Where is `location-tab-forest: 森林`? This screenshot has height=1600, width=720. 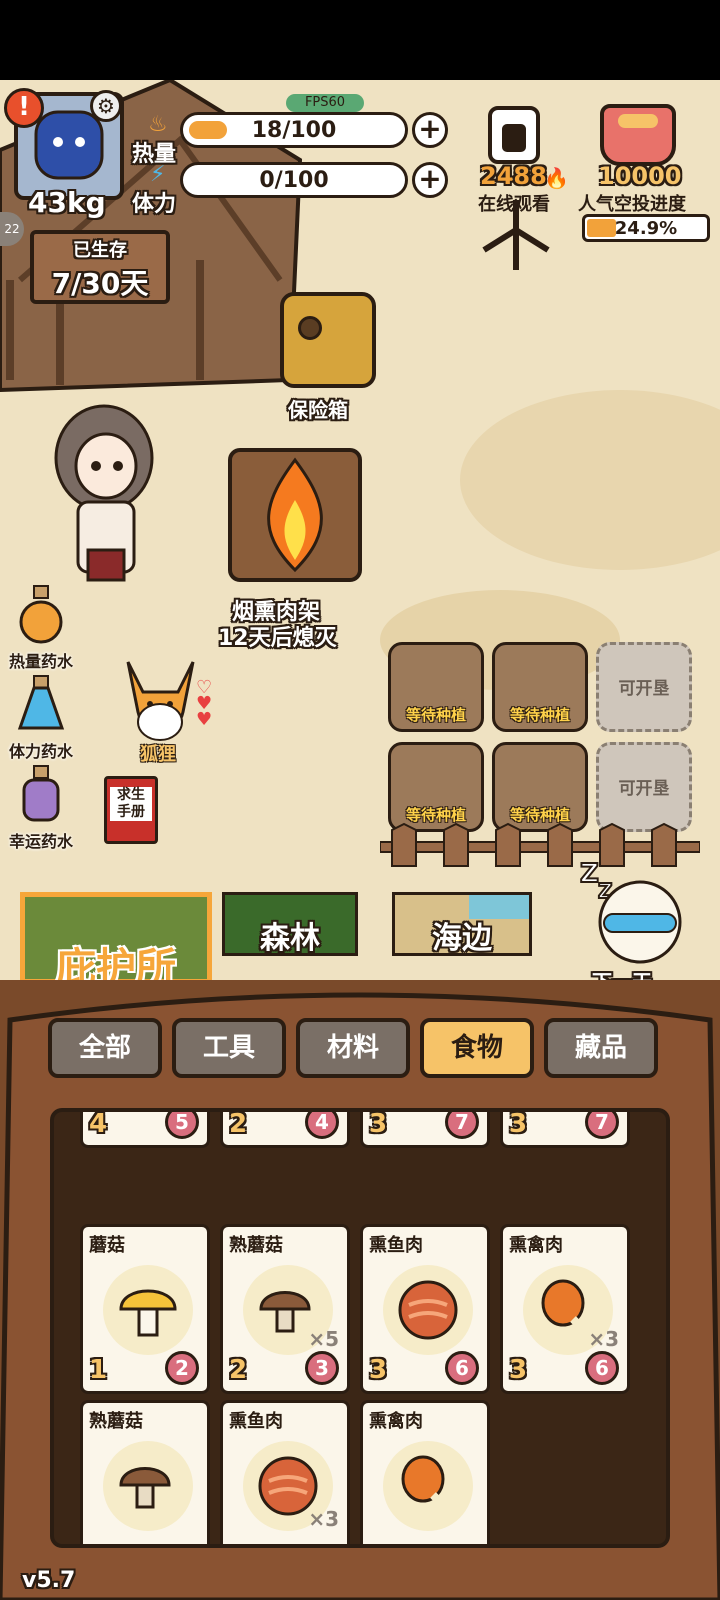
location-tab-forest: 森林 is located at coordinates (290, 924).